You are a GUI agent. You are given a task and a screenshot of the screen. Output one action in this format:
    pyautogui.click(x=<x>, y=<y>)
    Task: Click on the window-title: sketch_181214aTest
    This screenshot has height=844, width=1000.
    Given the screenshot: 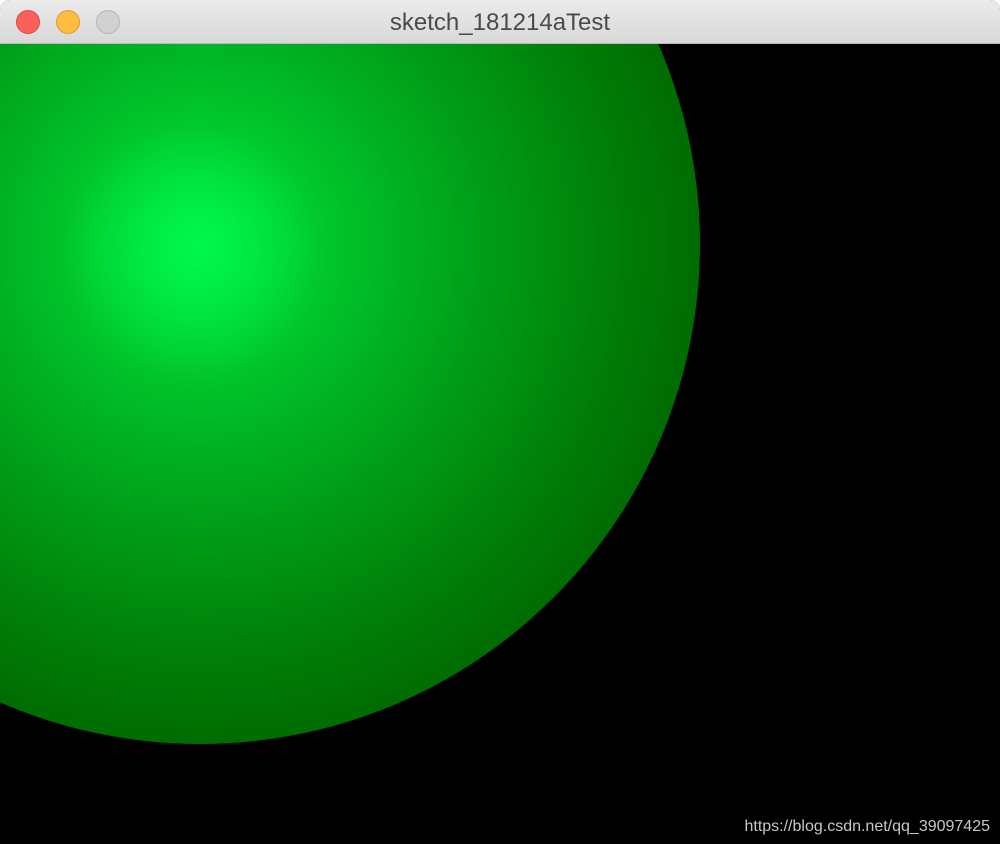 What is the action you would take?
    pyautogui.click(x=500, y=22)
    